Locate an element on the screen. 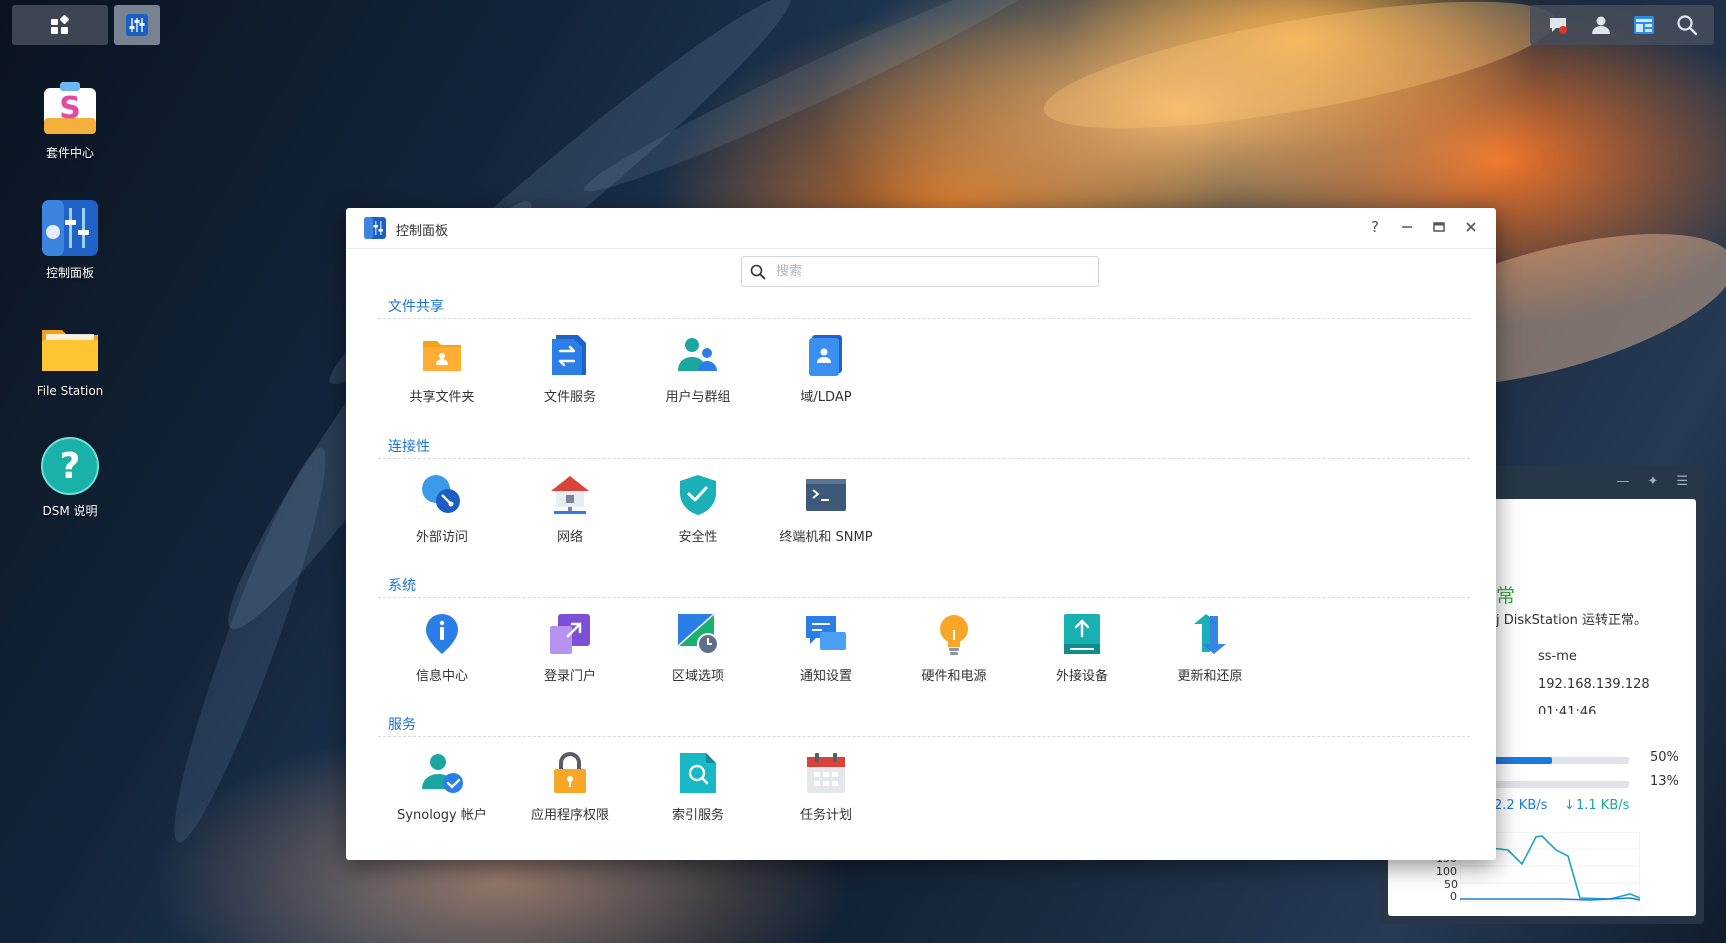  search-box is located at coordinates (920, 271).